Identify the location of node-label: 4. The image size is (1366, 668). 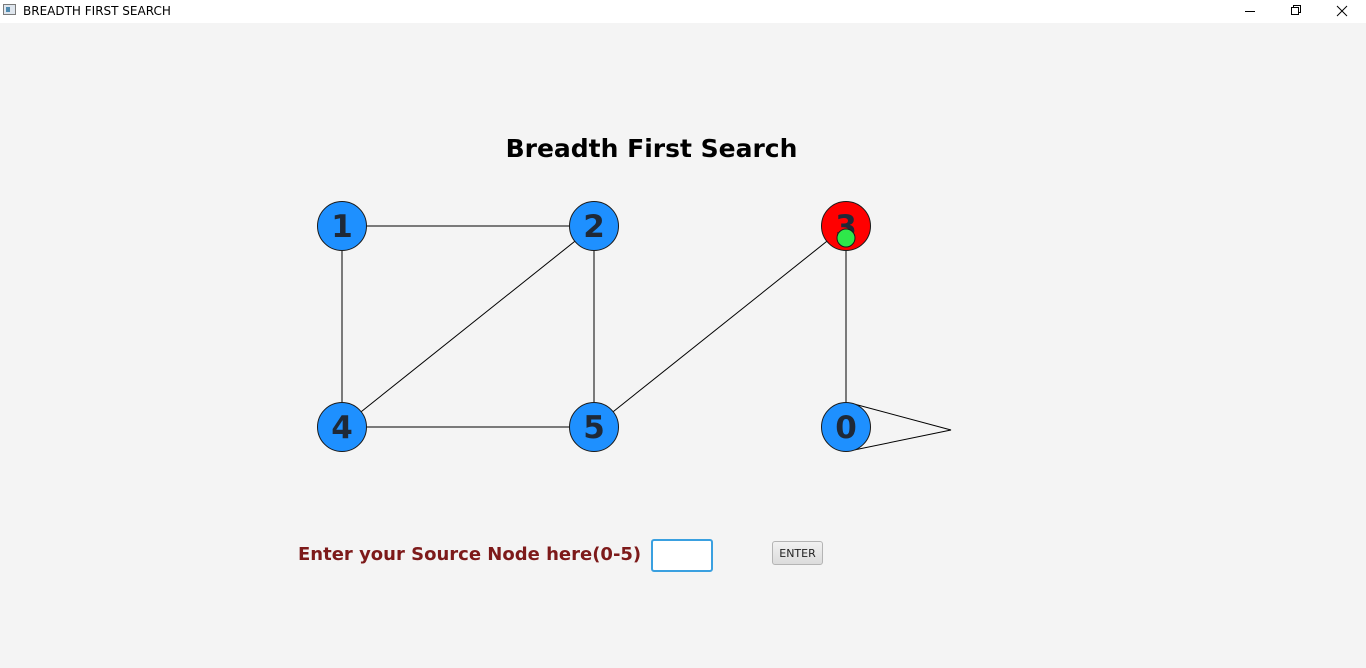
(342, 428).